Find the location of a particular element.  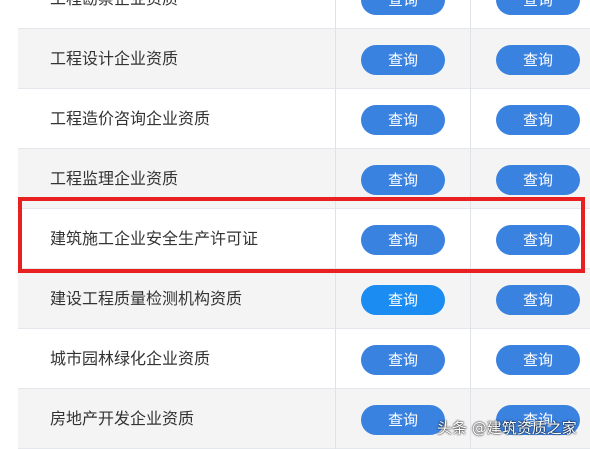

row-label: 工程造价咨询企业资质 is located at coordinates (130, 118).